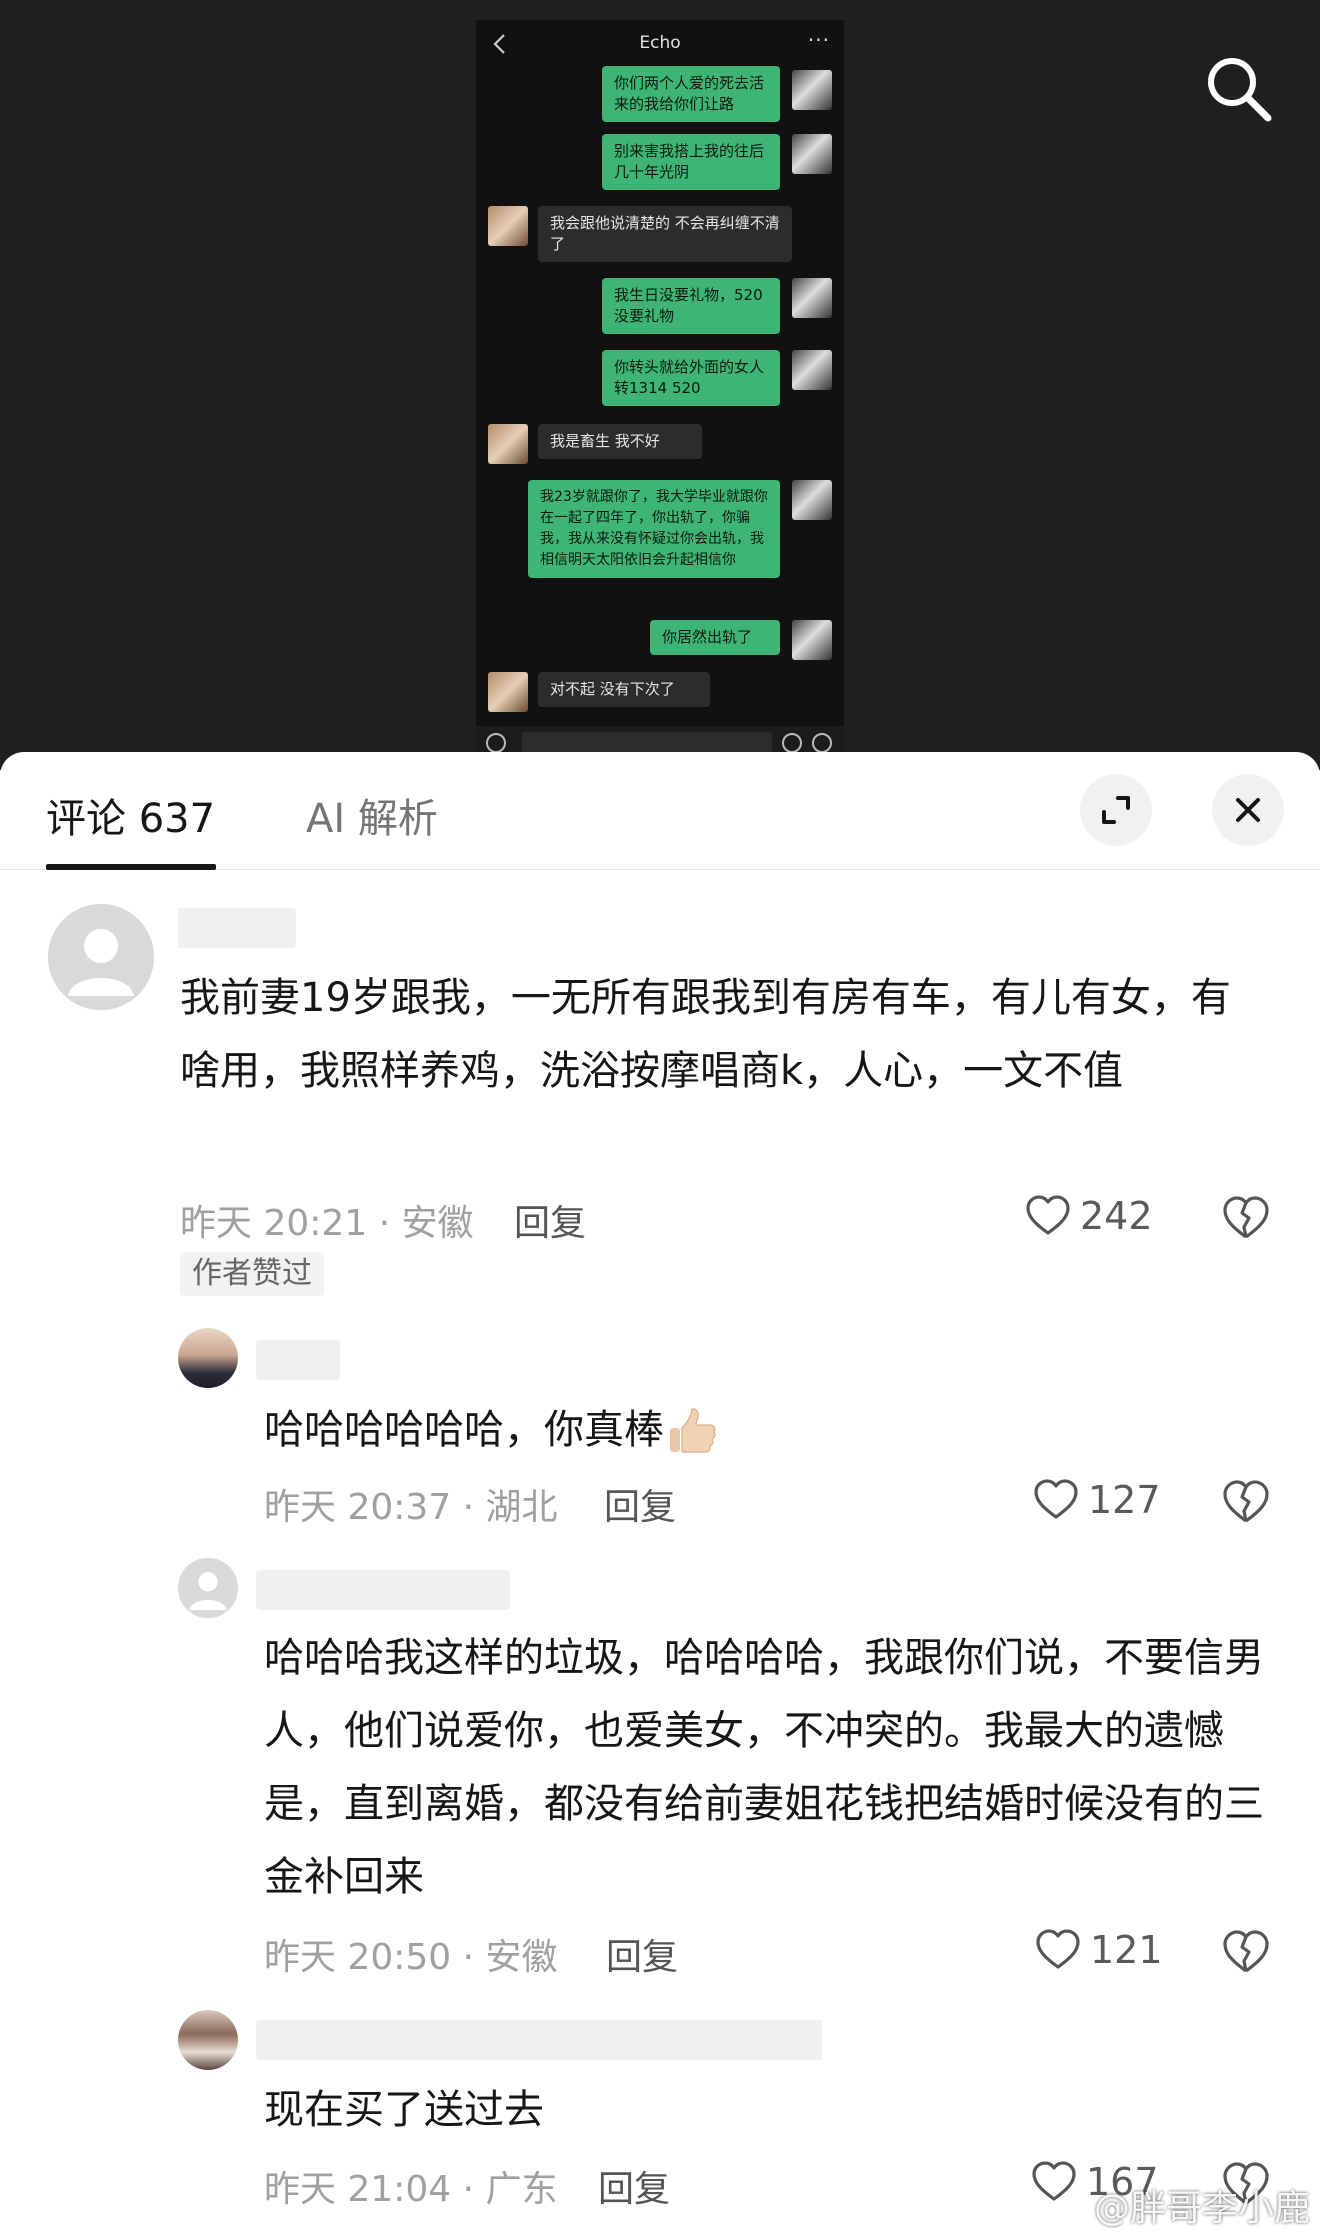  Describe the element at coordinates (715, 637) in the screenshot. I see `chat-bubble: 你居然出轨了` at that location.